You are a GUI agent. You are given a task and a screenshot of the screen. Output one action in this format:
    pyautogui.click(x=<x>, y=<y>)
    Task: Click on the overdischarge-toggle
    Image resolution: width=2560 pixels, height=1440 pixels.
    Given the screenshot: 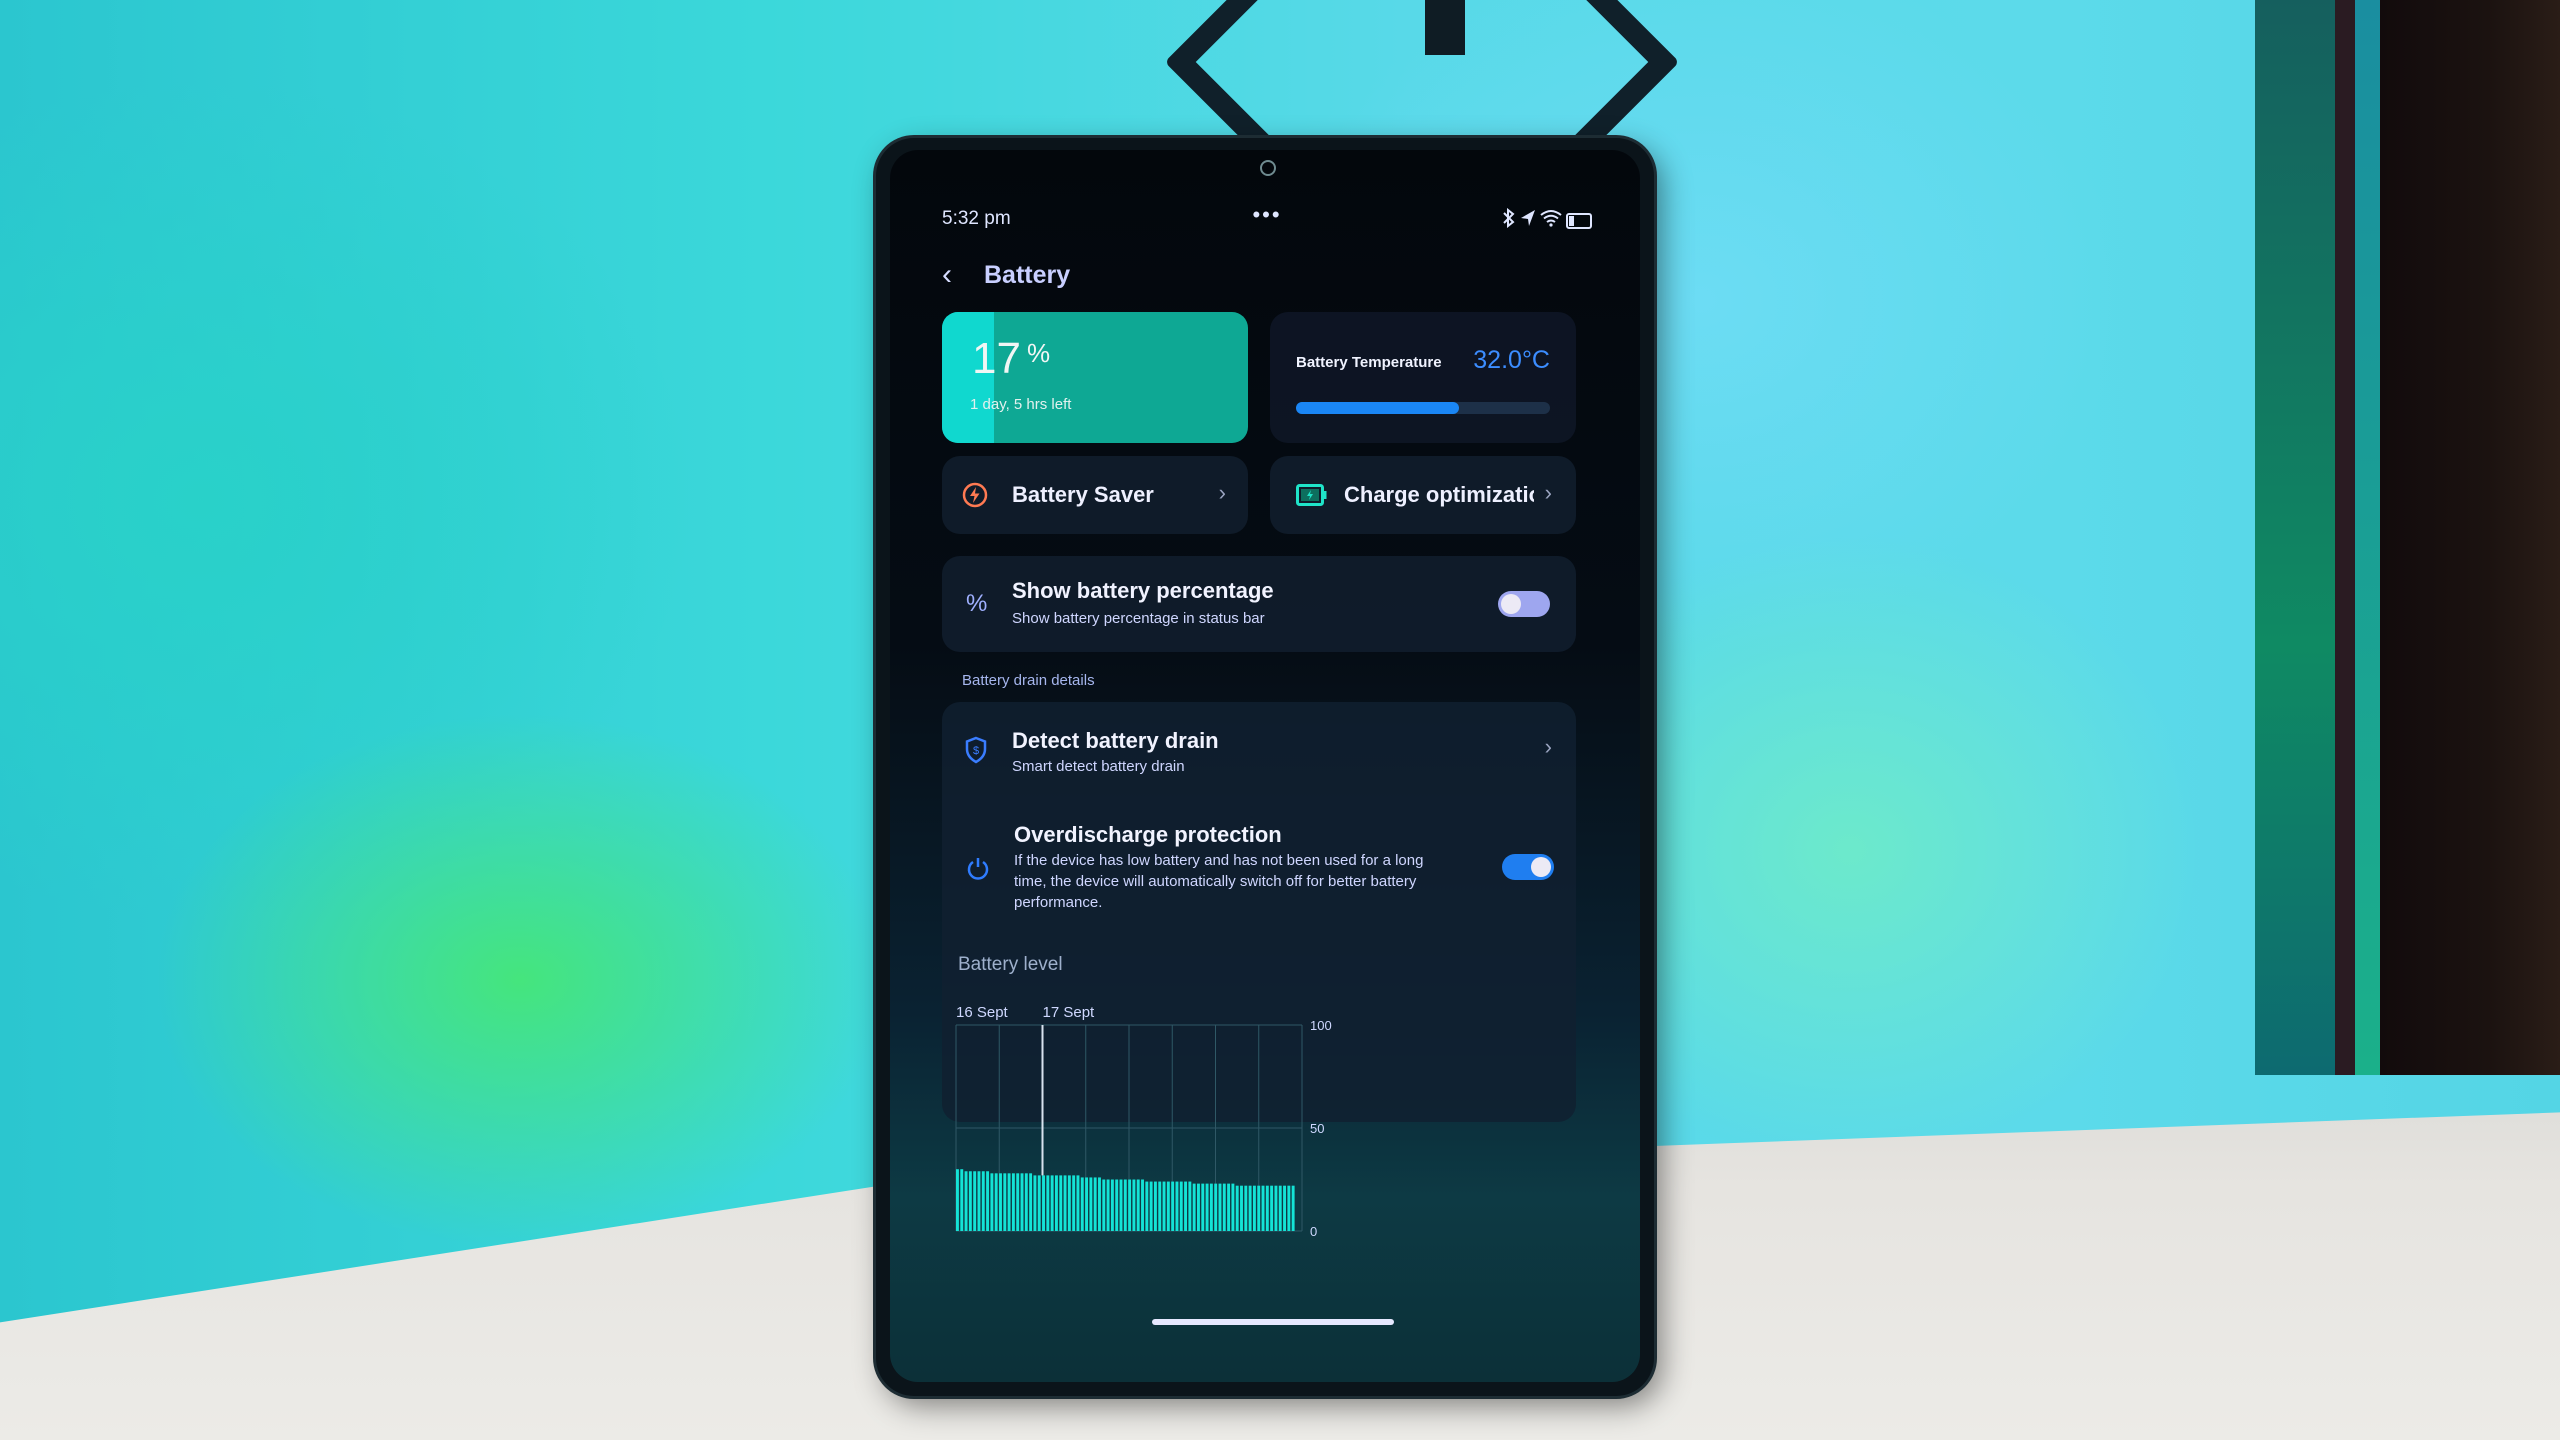 What is the action you would take?
    pyautogui.click(x=1528, y=867)
    